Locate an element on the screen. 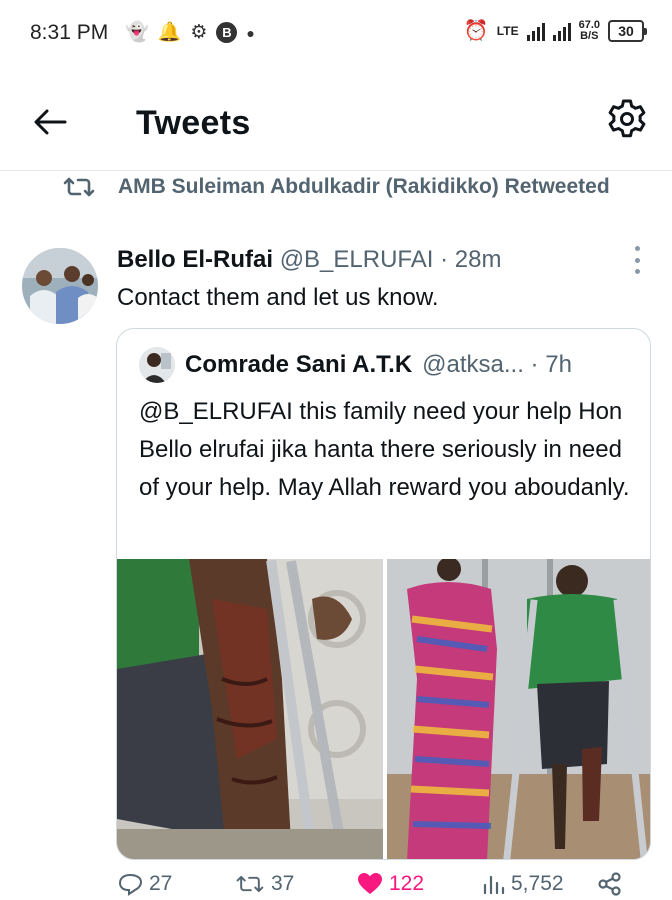  quoted-tweet-time: 7h is located at coordinates (558, 364).